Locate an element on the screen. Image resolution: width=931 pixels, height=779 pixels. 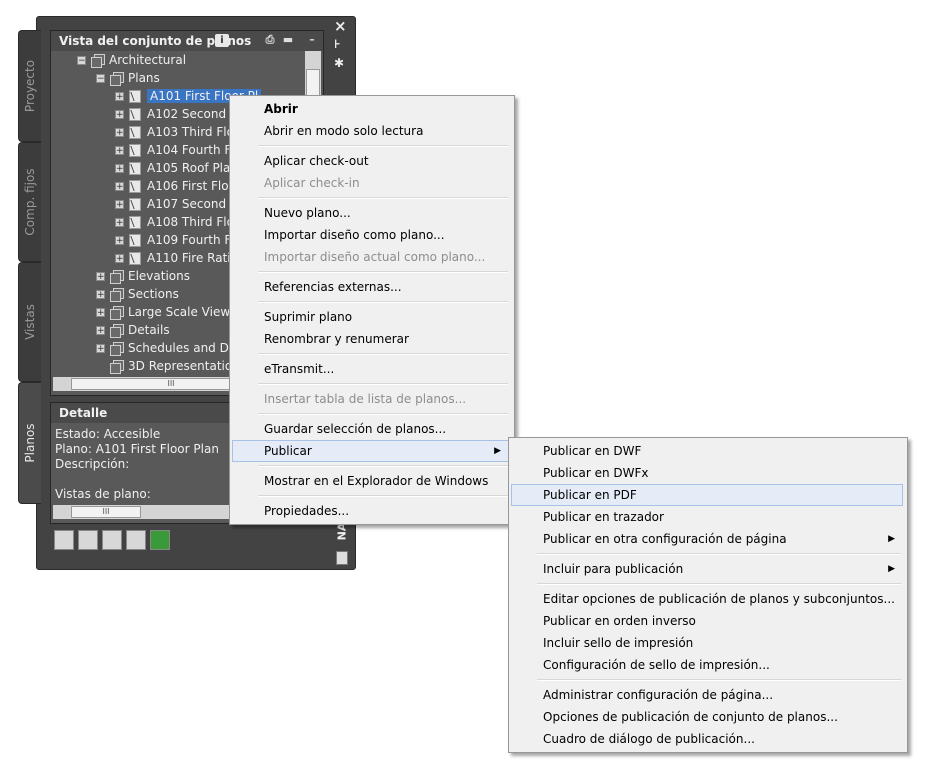
detail-sheet-views: Vistas de plano: is located at coordinates (103, 494).